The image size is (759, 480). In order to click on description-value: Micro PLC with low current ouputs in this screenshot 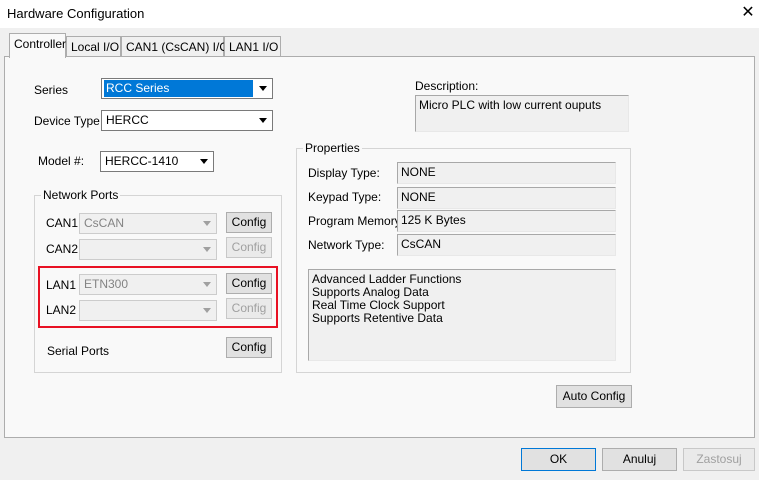, I will do `click(510, 105)`.